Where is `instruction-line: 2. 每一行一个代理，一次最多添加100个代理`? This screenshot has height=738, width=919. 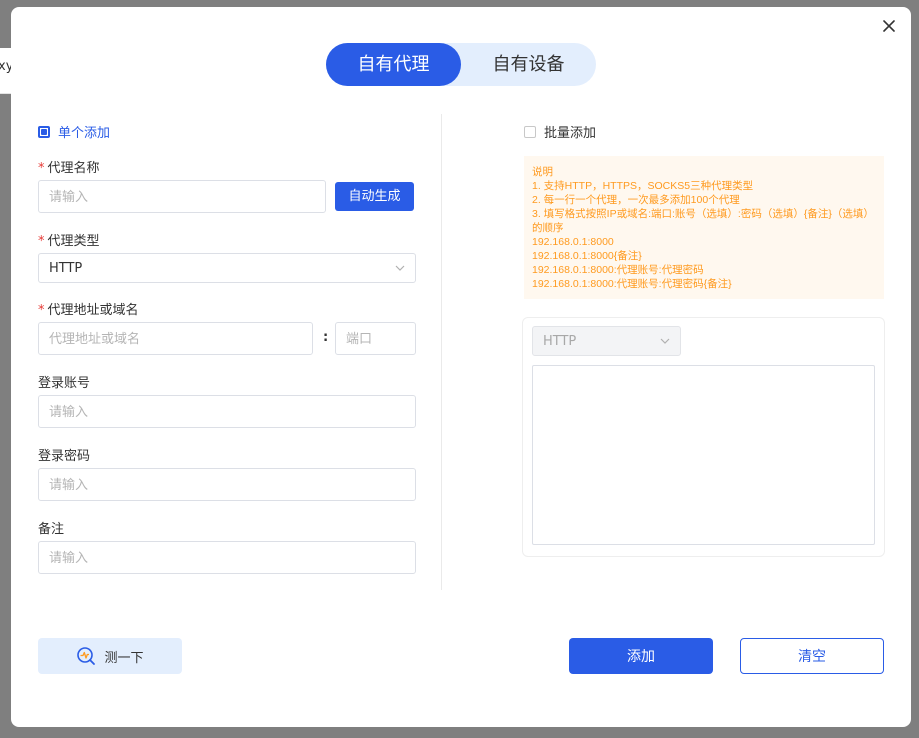 instruction-line: 2. 每一行一个代理，一次最多添加100个代理 is located at coordinates (636, 200).